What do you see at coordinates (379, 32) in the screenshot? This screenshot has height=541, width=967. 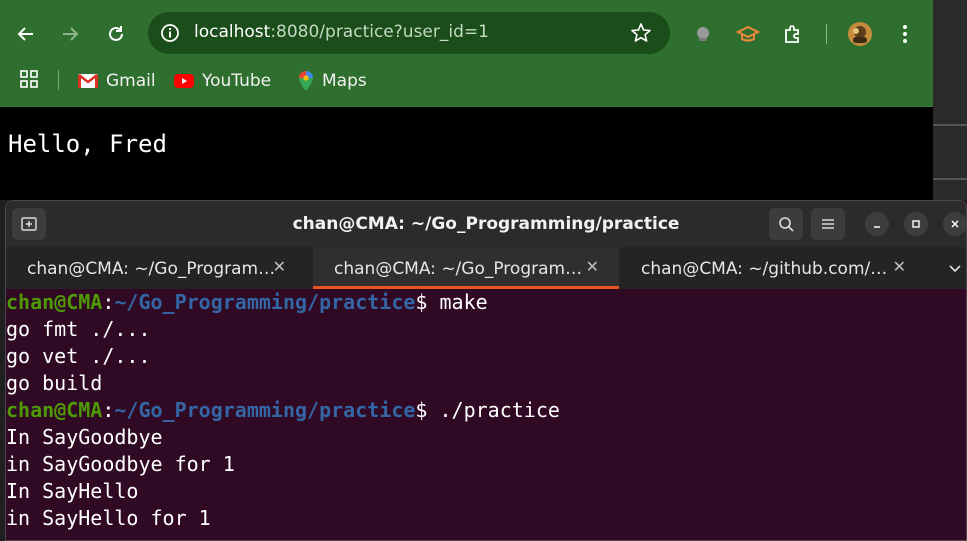 I see `url-path: :8080/practice?user_id=1` at bounding box center [379, 32].